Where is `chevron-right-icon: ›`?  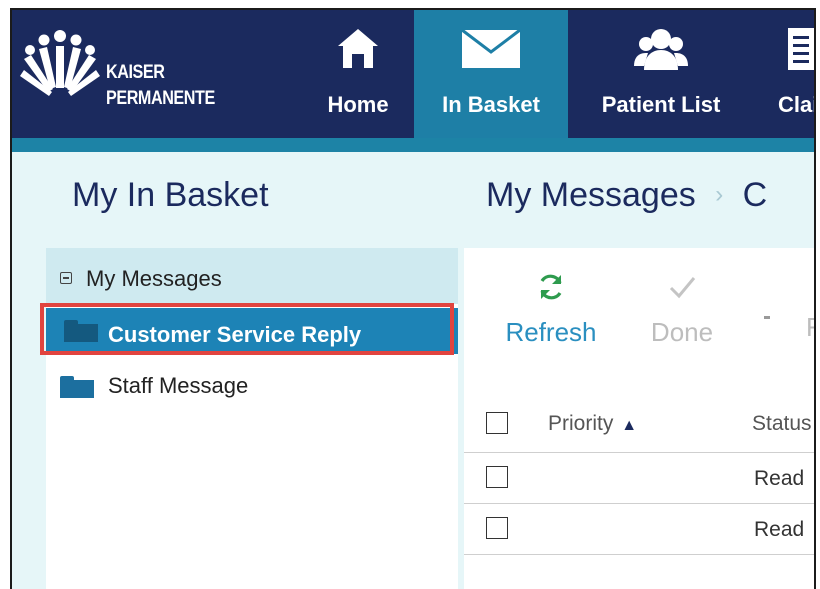
chevron-right-icon: › is located at coordinates (719, 194).